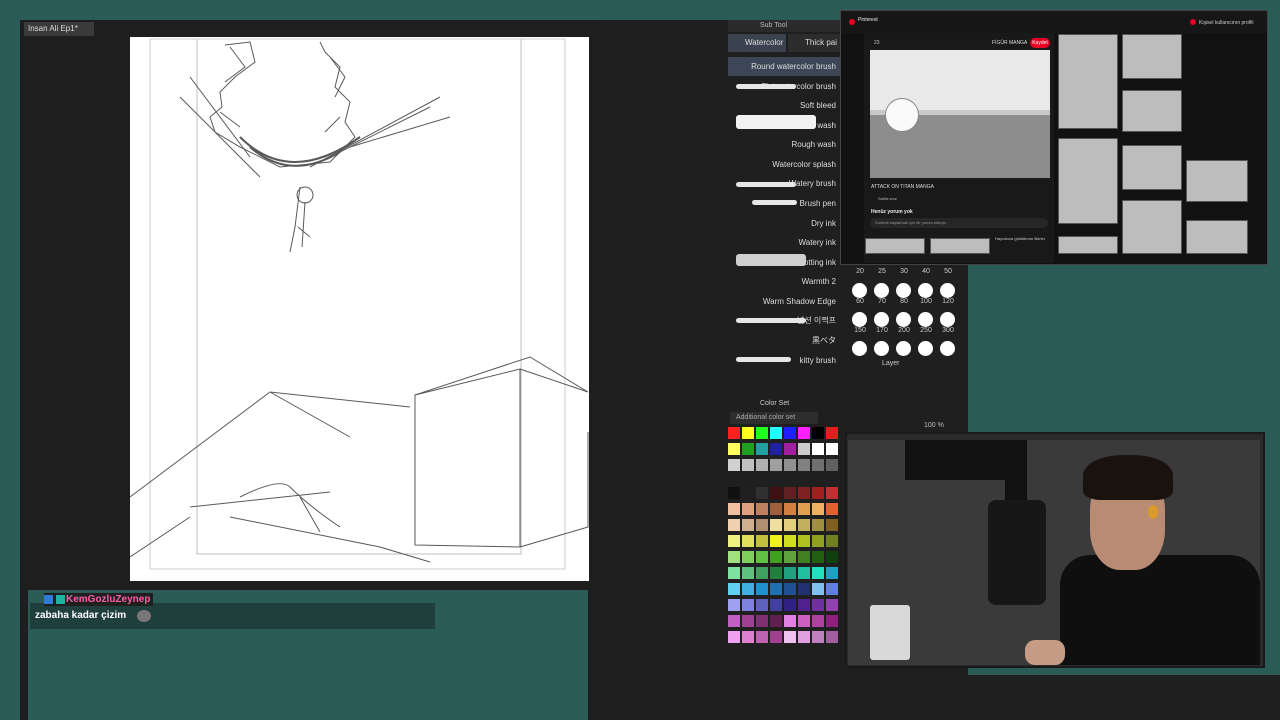 Image resolution: width=1280 pixels, height=720 pixels. Describe the element at coordinates (774, 418) in the screenshot. I see `color-set-dropdown: Additional color set` at that location.